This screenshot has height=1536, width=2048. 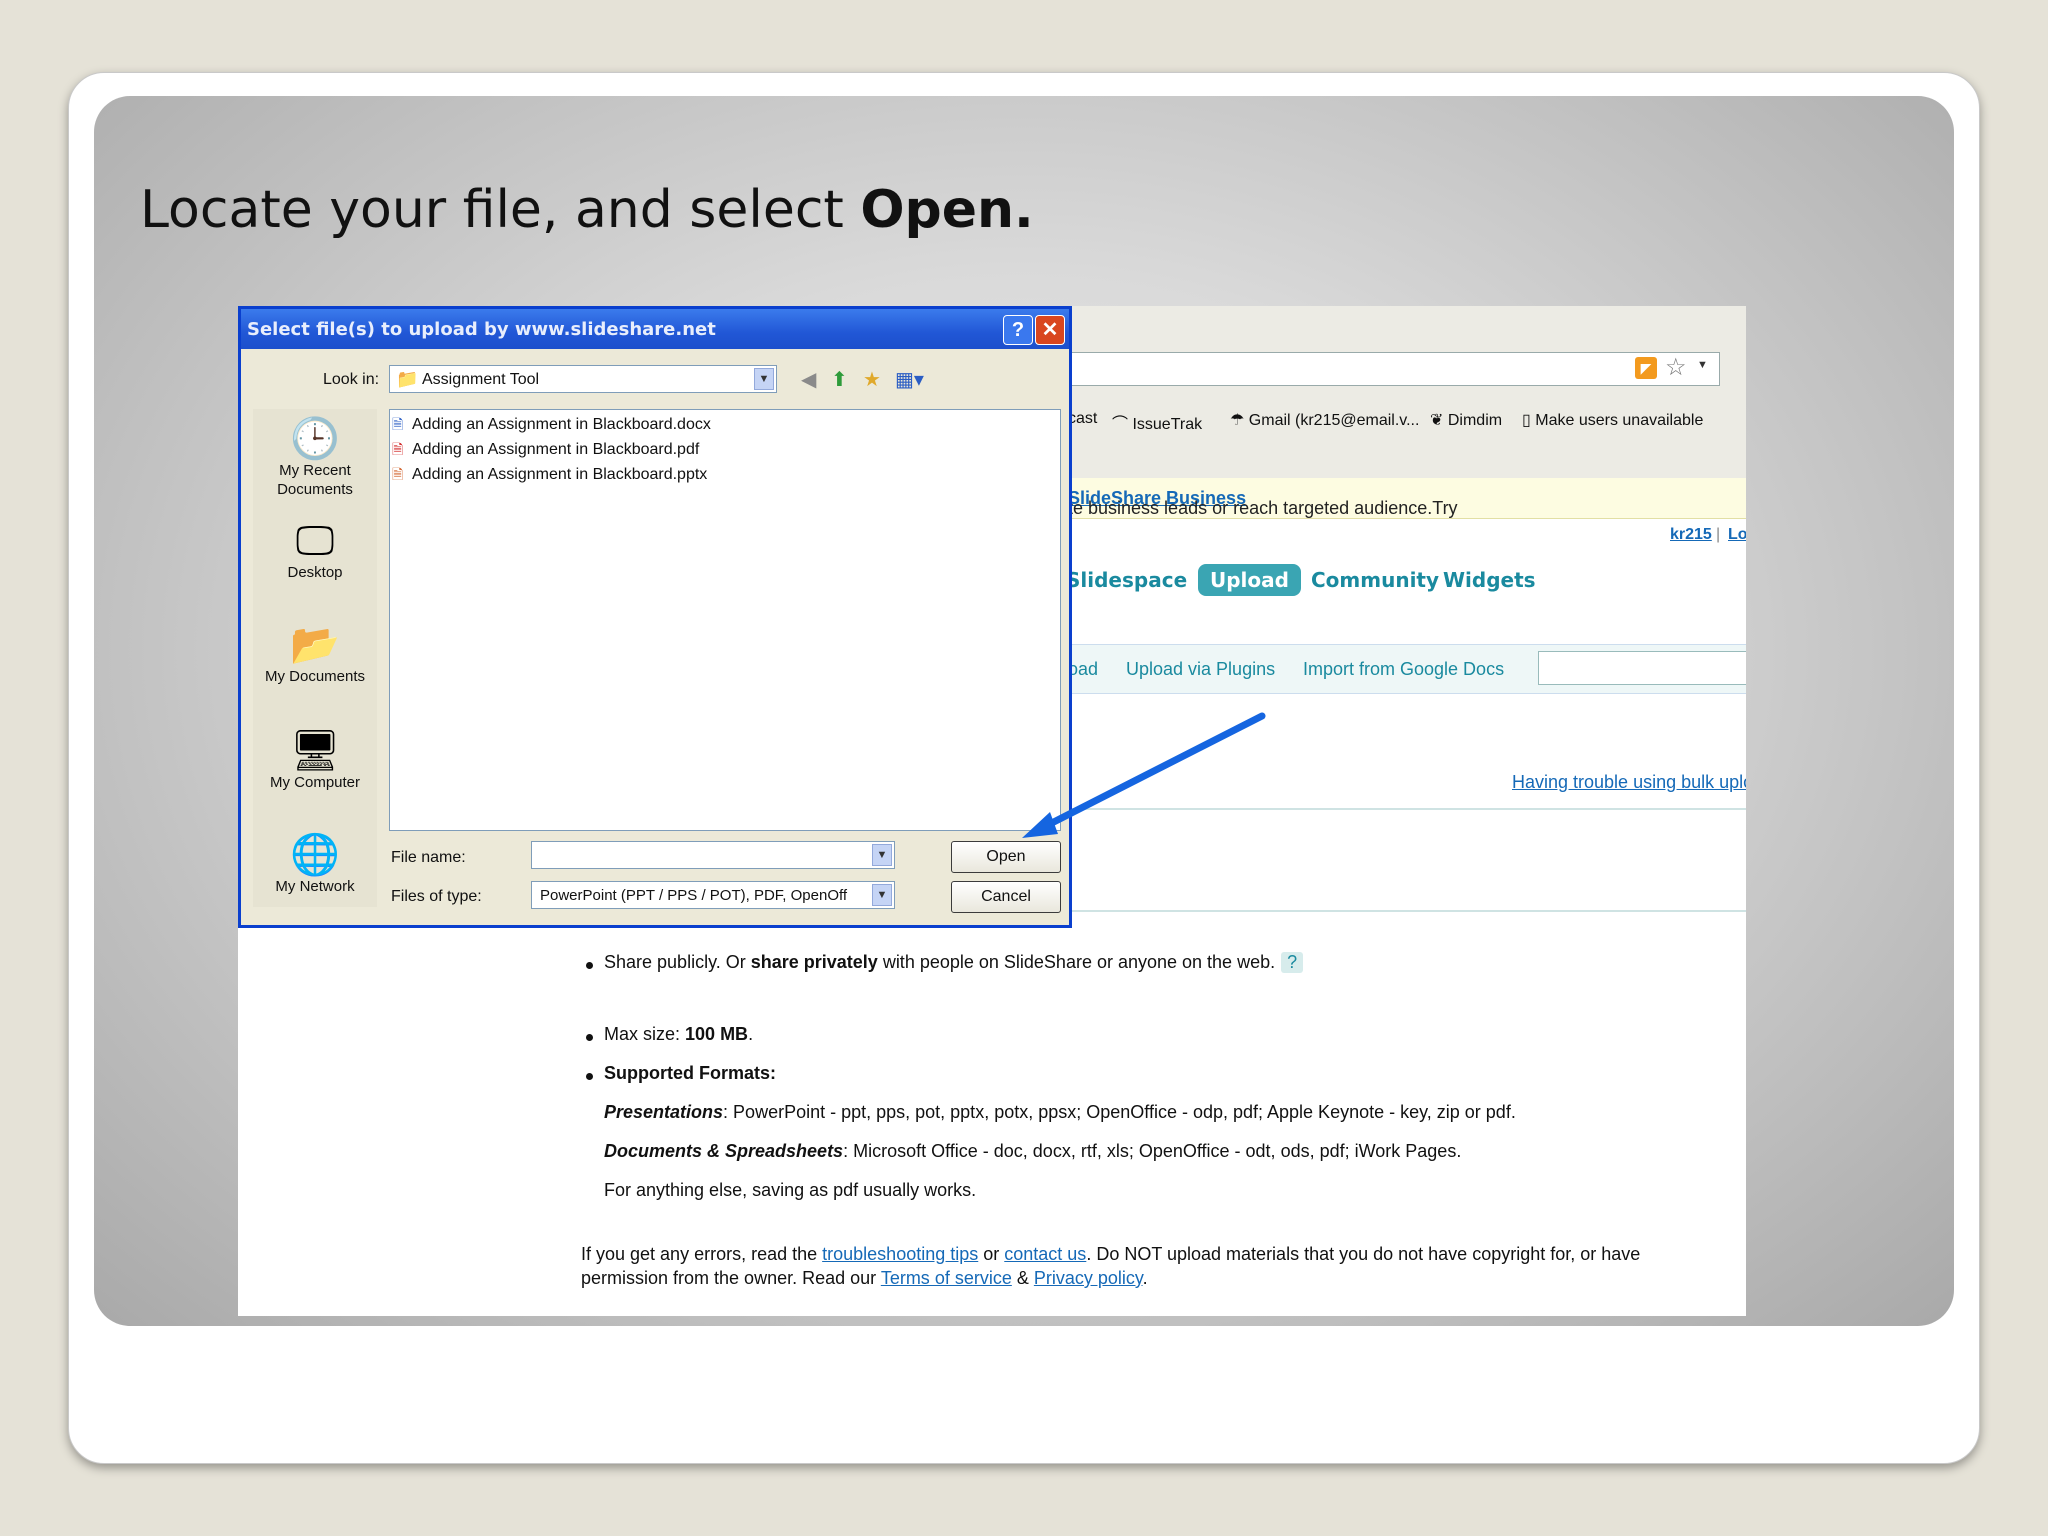 What do you see at coordinates (1144, 775) in the screenshot?
I see `annotation-arrow` at bounding box center [1144, 775].